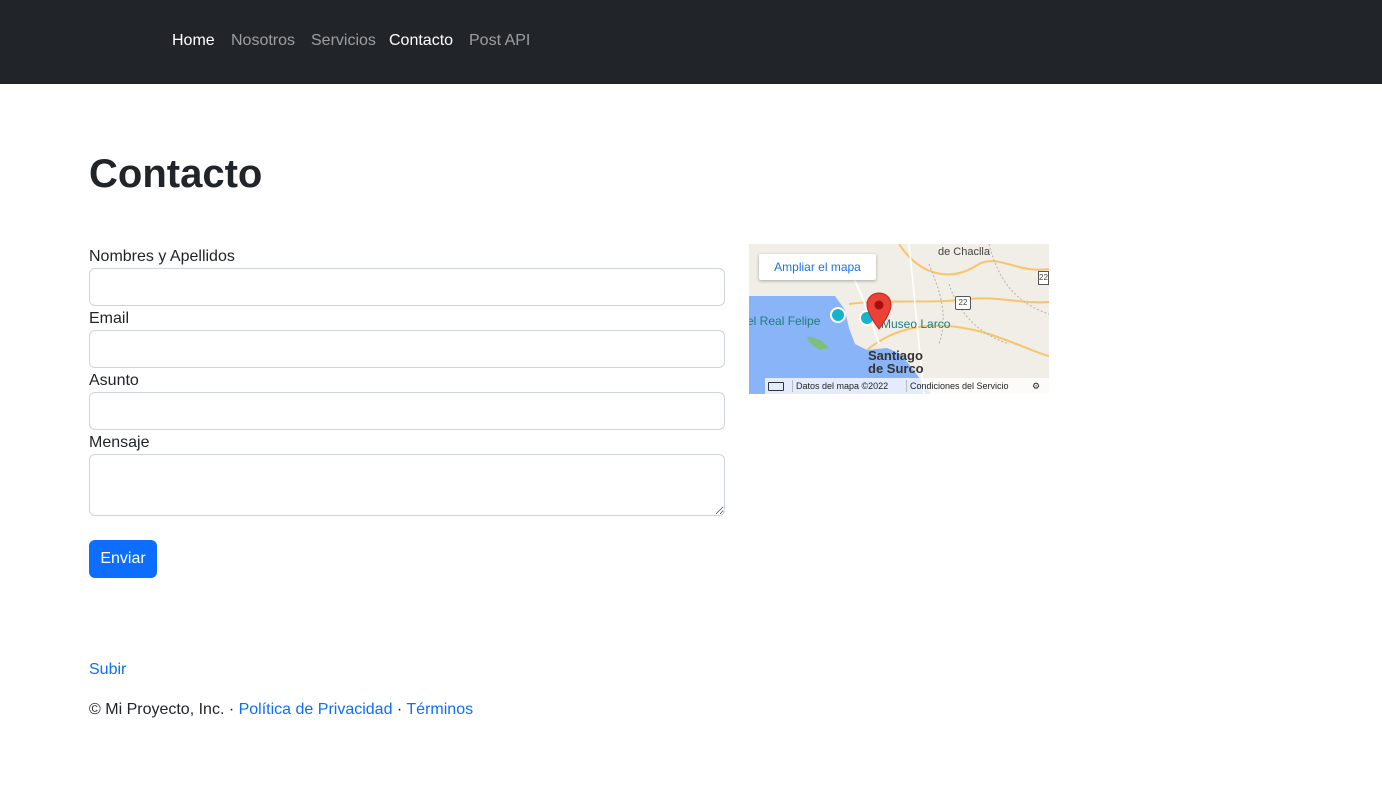 The image size is (1382, 793). What do you see at coordinates (123, 559) in the screenshot?
I see `submit-button: Enviar` at bounding box center [123, 559].